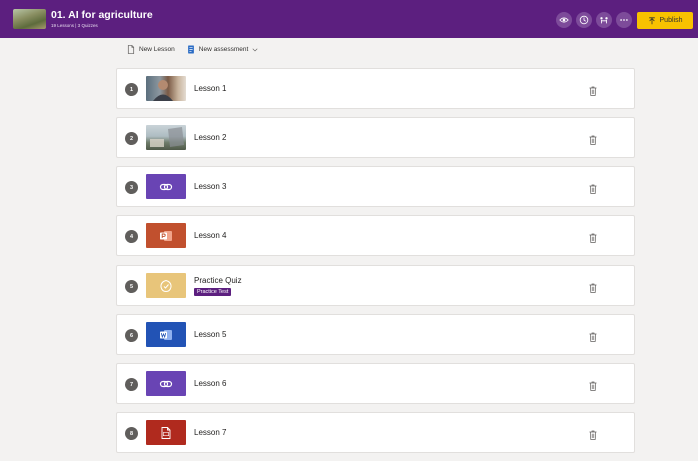 The image size is (698, 461). What do you see at coordinates (131, 335) in the screenshot?
I see `lesson-number: 6` at bounding box center [131, 335].